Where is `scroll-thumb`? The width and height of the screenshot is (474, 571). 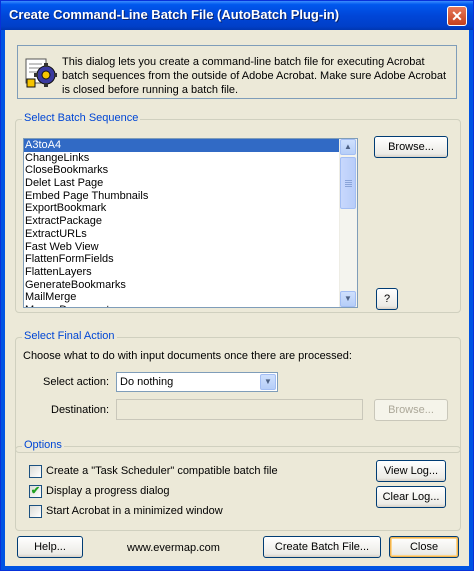
scroll-thumb is located at coordinates (348, 183).